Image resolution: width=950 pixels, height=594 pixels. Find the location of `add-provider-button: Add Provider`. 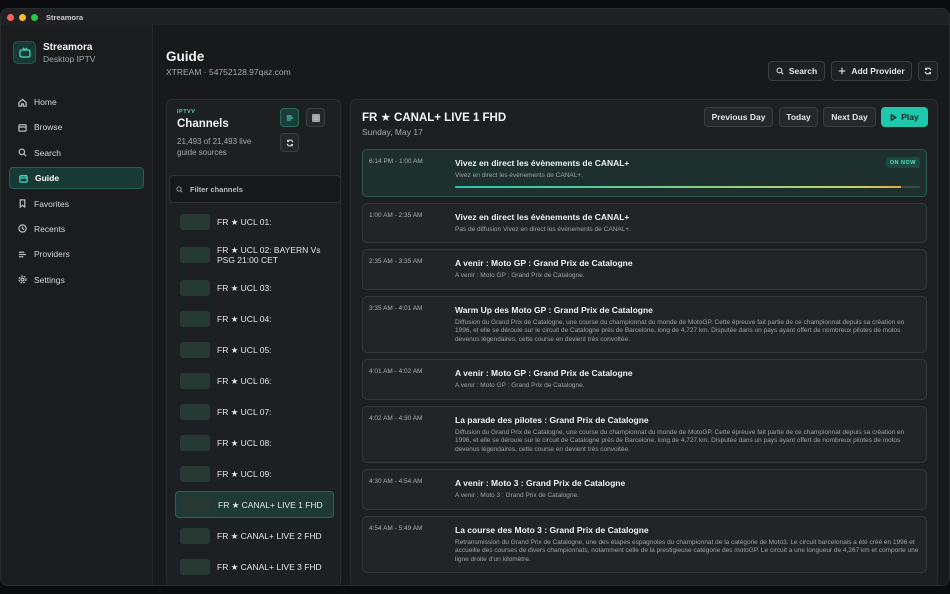

add-provider-button: Add Provider is located at coordinates (871, 71).